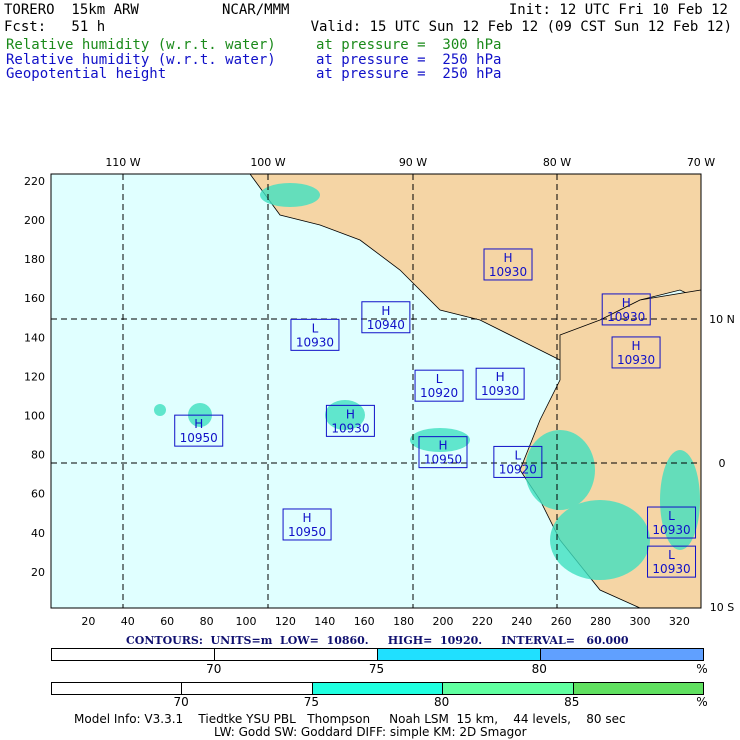  What do you see at coordinates (572, 702) in the screenshot?
I see `colorbar-label: 85` at bounding box center [572, 702].